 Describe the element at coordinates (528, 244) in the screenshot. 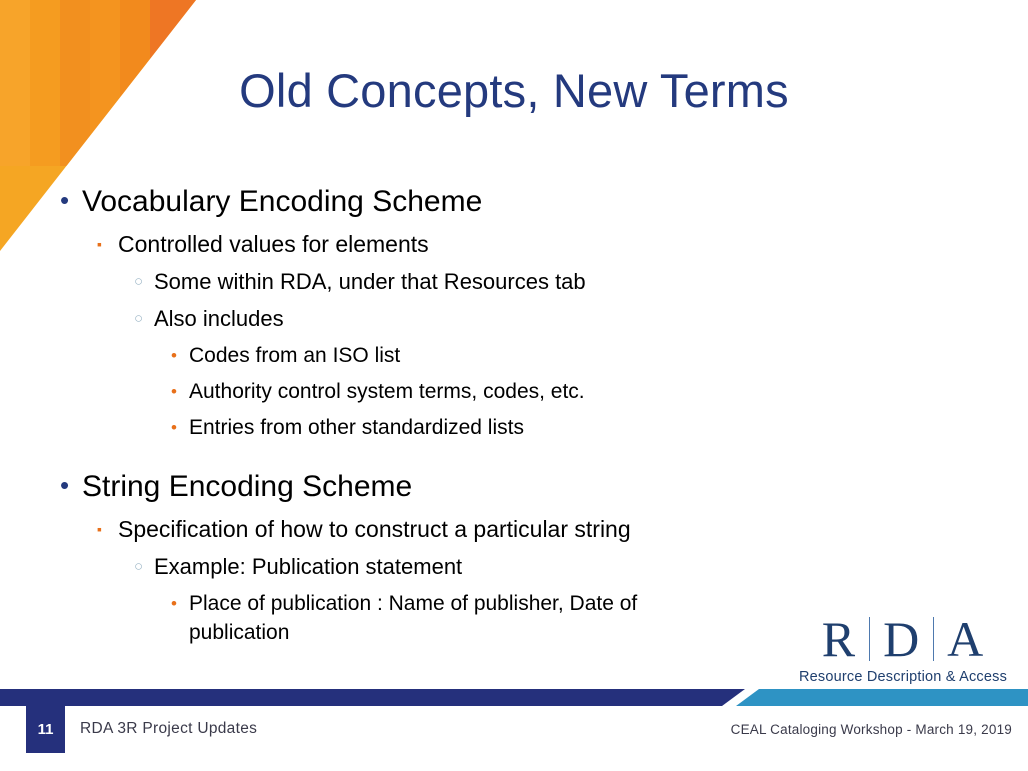

I see `bullet-level2: ▪ Controlled values for elements` at that location.